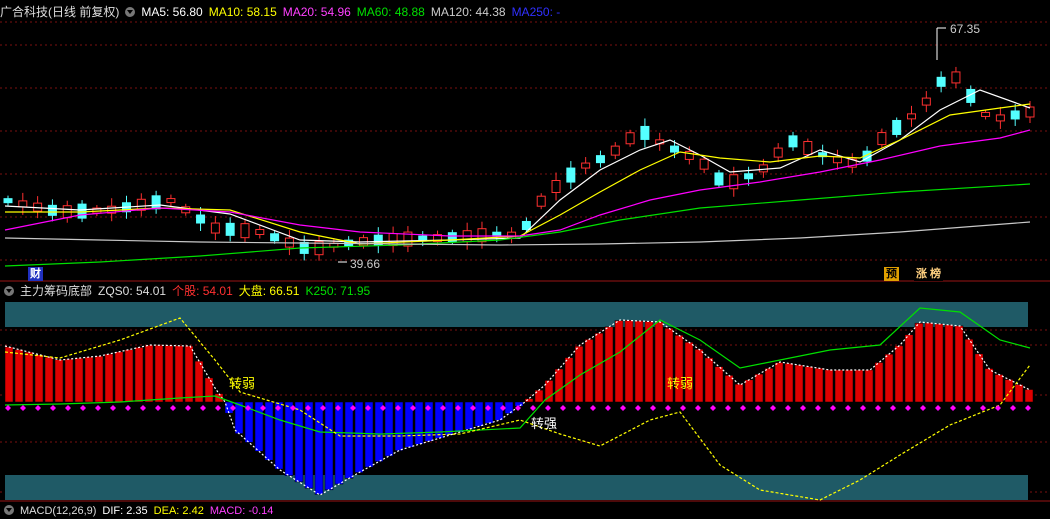 The image size is (1050, 519). What do you see at coordinates (516, 314) in the screenshot?
I see `upper-band` at bounding box center [516, 314].